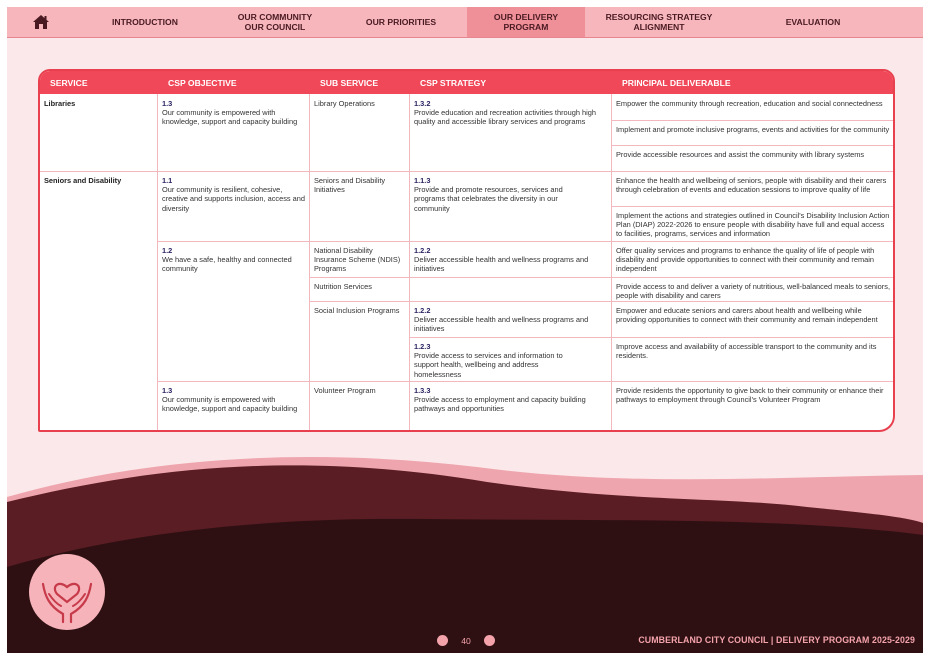  What do you see at coordinates (465, 37) in the screenshot?
I see `nav-divider` at bounding box center [465, 37].